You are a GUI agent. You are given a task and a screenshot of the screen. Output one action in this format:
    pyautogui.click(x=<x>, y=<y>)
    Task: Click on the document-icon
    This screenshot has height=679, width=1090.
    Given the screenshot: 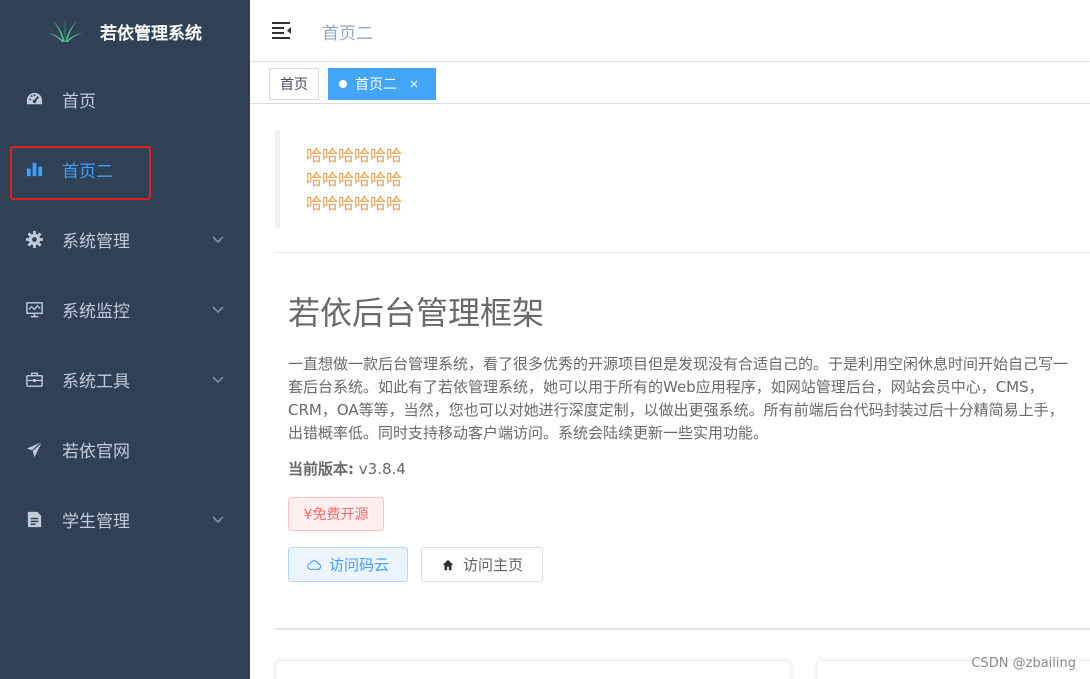 What is the action you would take?
    pyautogui.click(x=34, y=519)
    